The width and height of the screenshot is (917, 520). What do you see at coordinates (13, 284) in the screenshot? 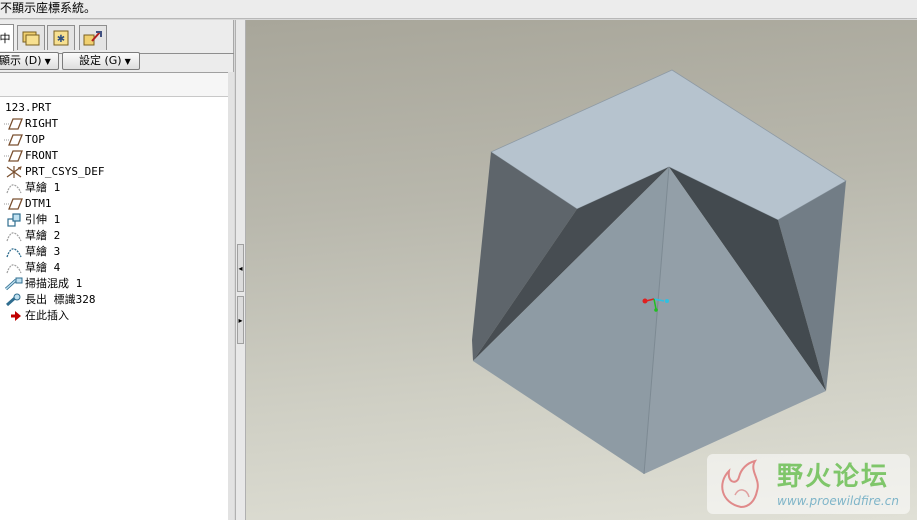
I see `swept-blend-icon` at bounding box center [13, 284].